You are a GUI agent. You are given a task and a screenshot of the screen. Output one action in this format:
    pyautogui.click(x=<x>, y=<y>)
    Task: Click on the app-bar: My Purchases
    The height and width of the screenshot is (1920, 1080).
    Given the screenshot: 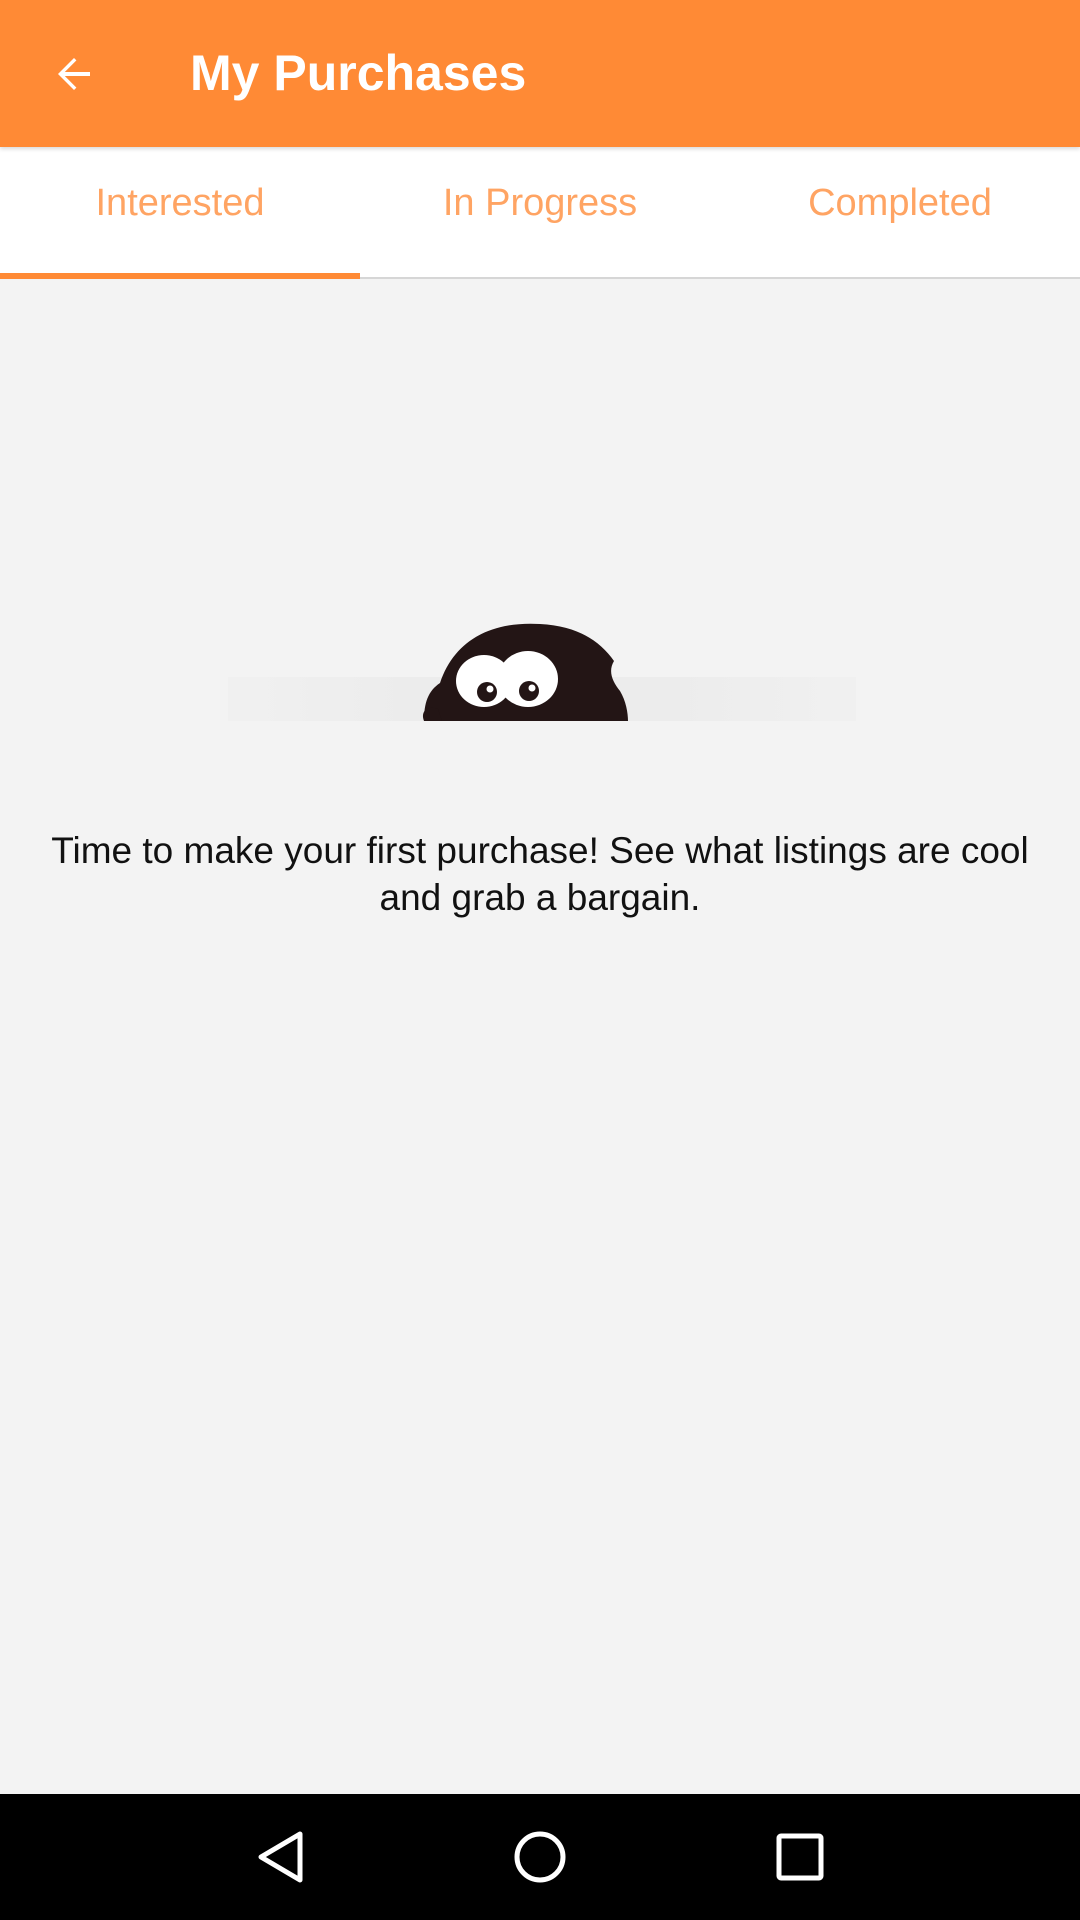 What is the action you would take?
    pyautogui.click(x=540, y=73)
    